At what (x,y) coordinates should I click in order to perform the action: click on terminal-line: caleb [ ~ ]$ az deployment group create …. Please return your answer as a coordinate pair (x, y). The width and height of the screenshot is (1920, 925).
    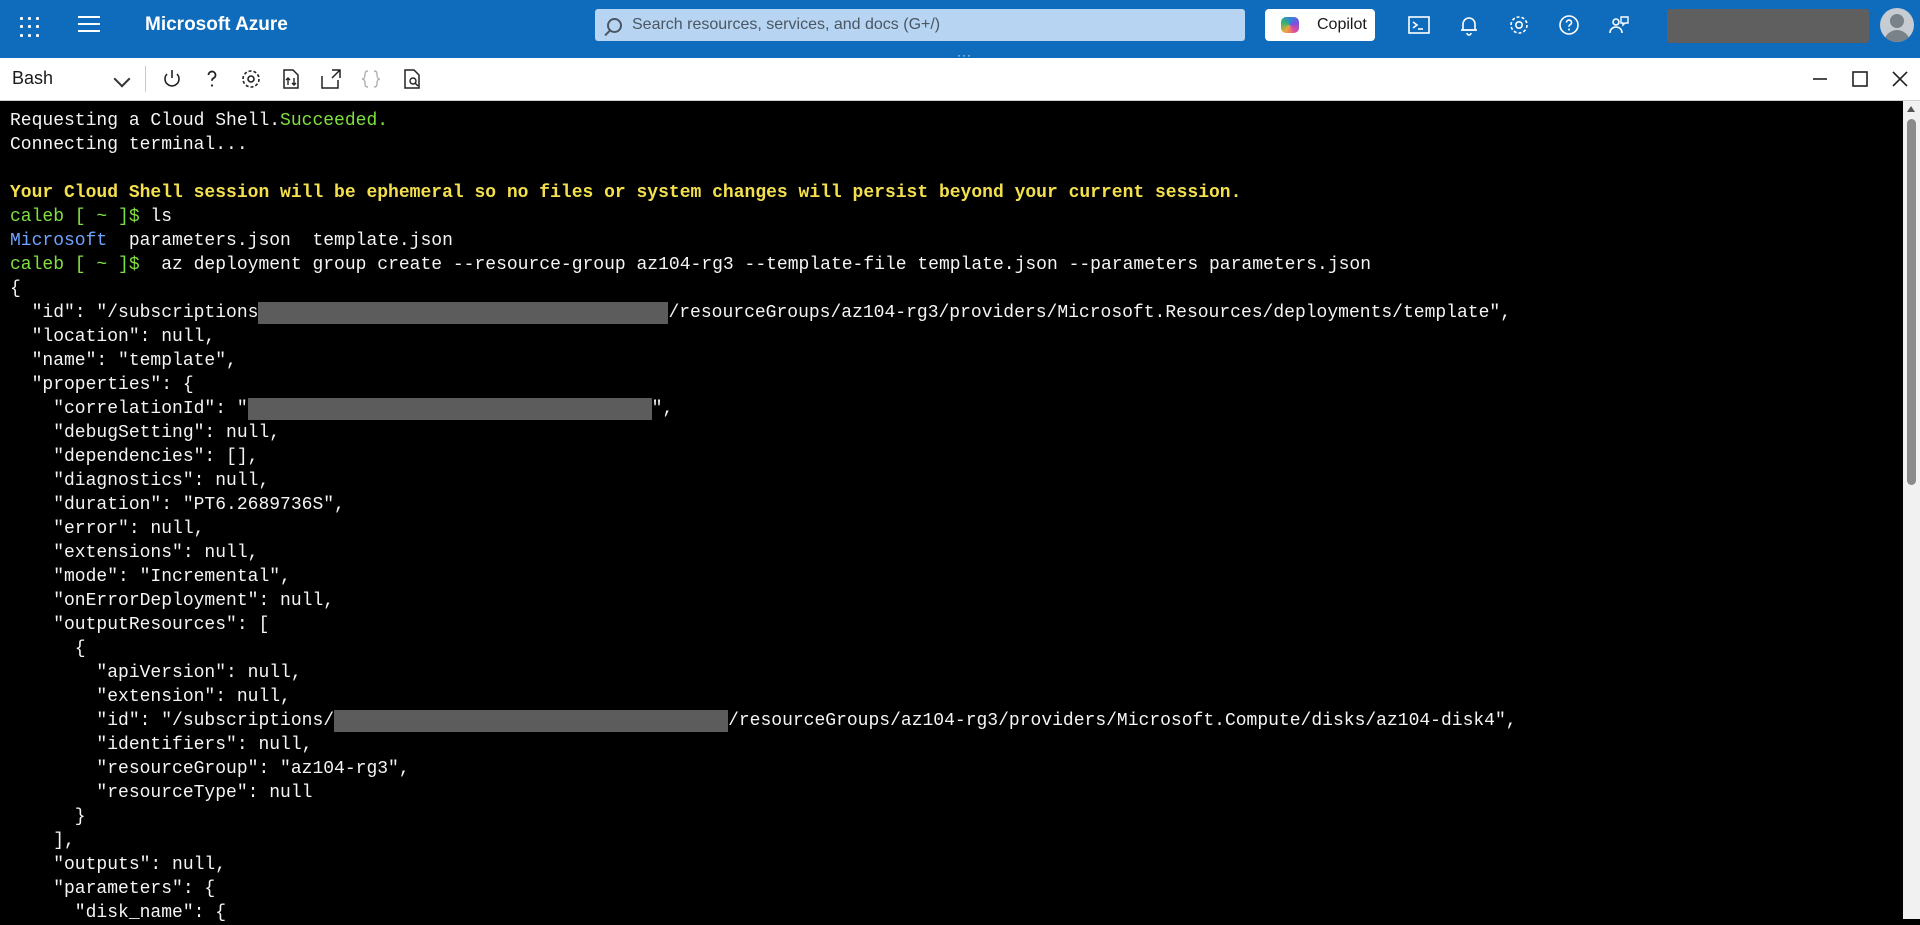
    Looking at the image, I should click on (691, 265).